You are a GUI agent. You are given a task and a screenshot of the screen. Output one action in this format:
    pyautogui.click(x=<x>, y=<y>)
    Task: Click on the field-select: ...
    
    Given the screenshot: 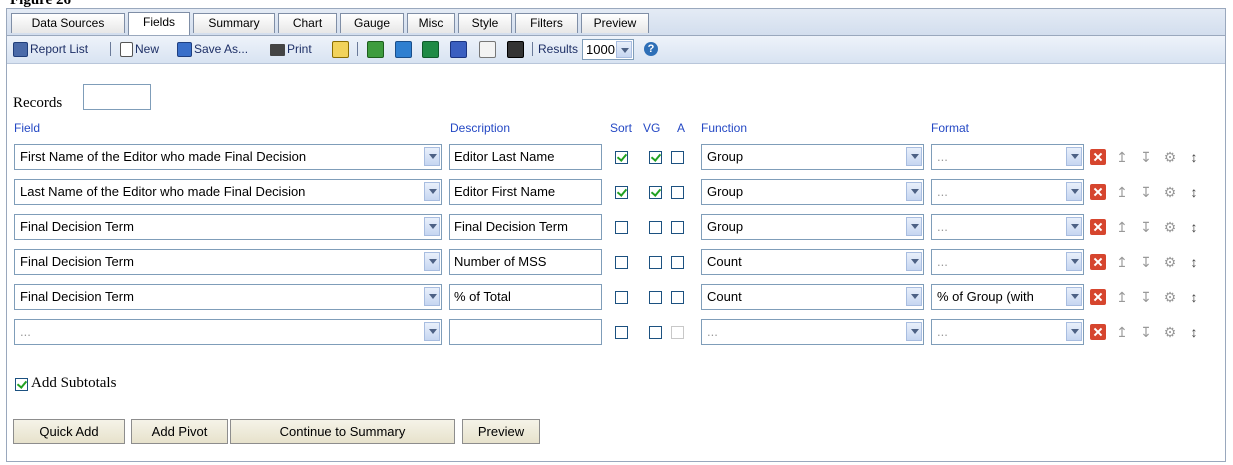 What is the action you would take?
    pyautogui.click(x=228, y=332)
    